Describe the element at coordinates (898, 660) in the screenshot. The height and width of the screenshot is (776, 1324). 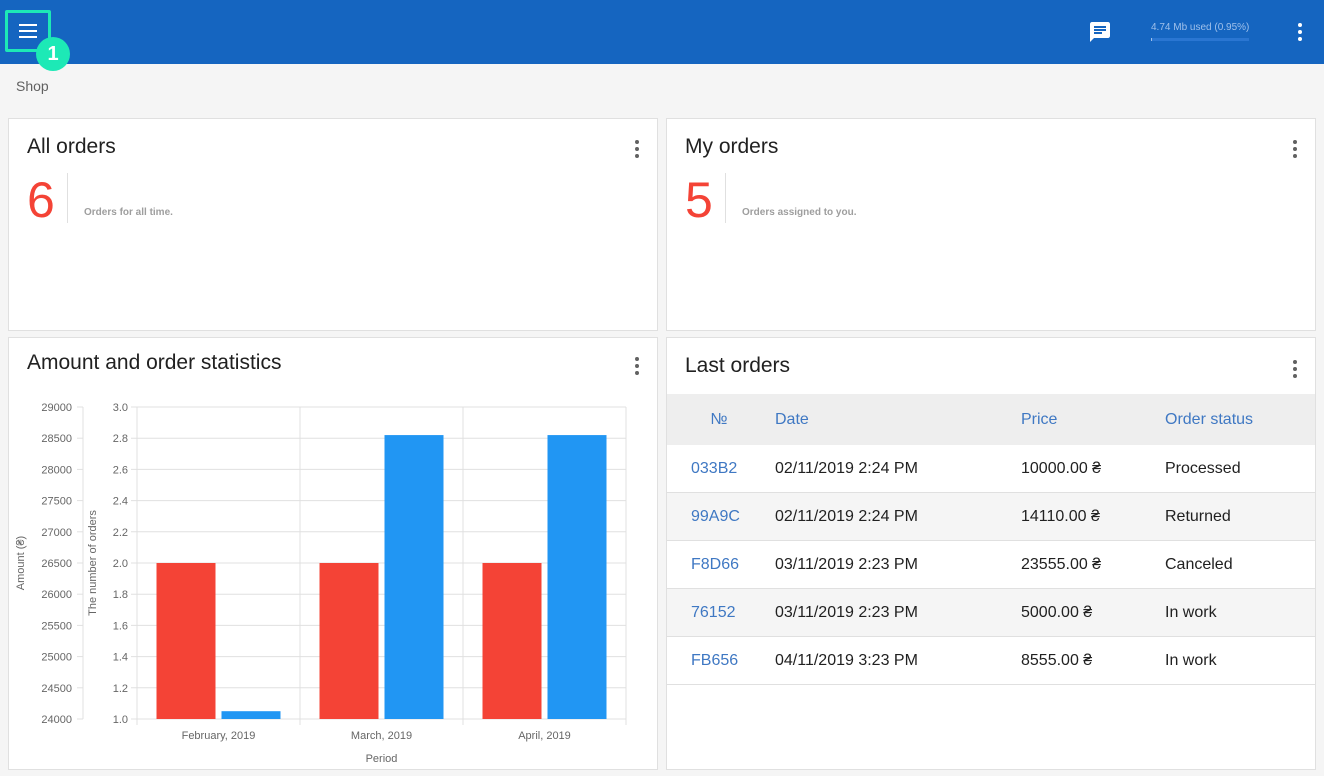
I see `order-date: 04/11/2019 3:23 PM` at that location.